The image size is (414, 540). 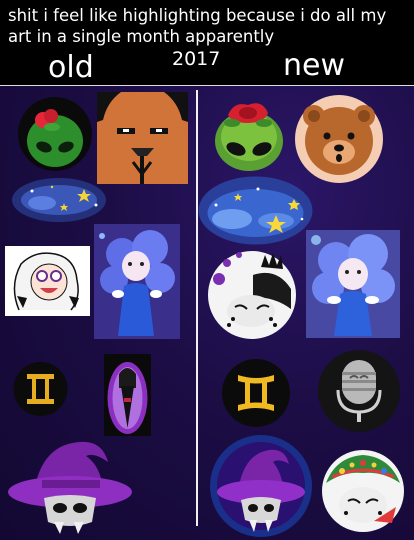 What do you see at coordinates (359, 391) in the screenshot?
I see `new-microphone-icon` at bounding box center [359, 391].